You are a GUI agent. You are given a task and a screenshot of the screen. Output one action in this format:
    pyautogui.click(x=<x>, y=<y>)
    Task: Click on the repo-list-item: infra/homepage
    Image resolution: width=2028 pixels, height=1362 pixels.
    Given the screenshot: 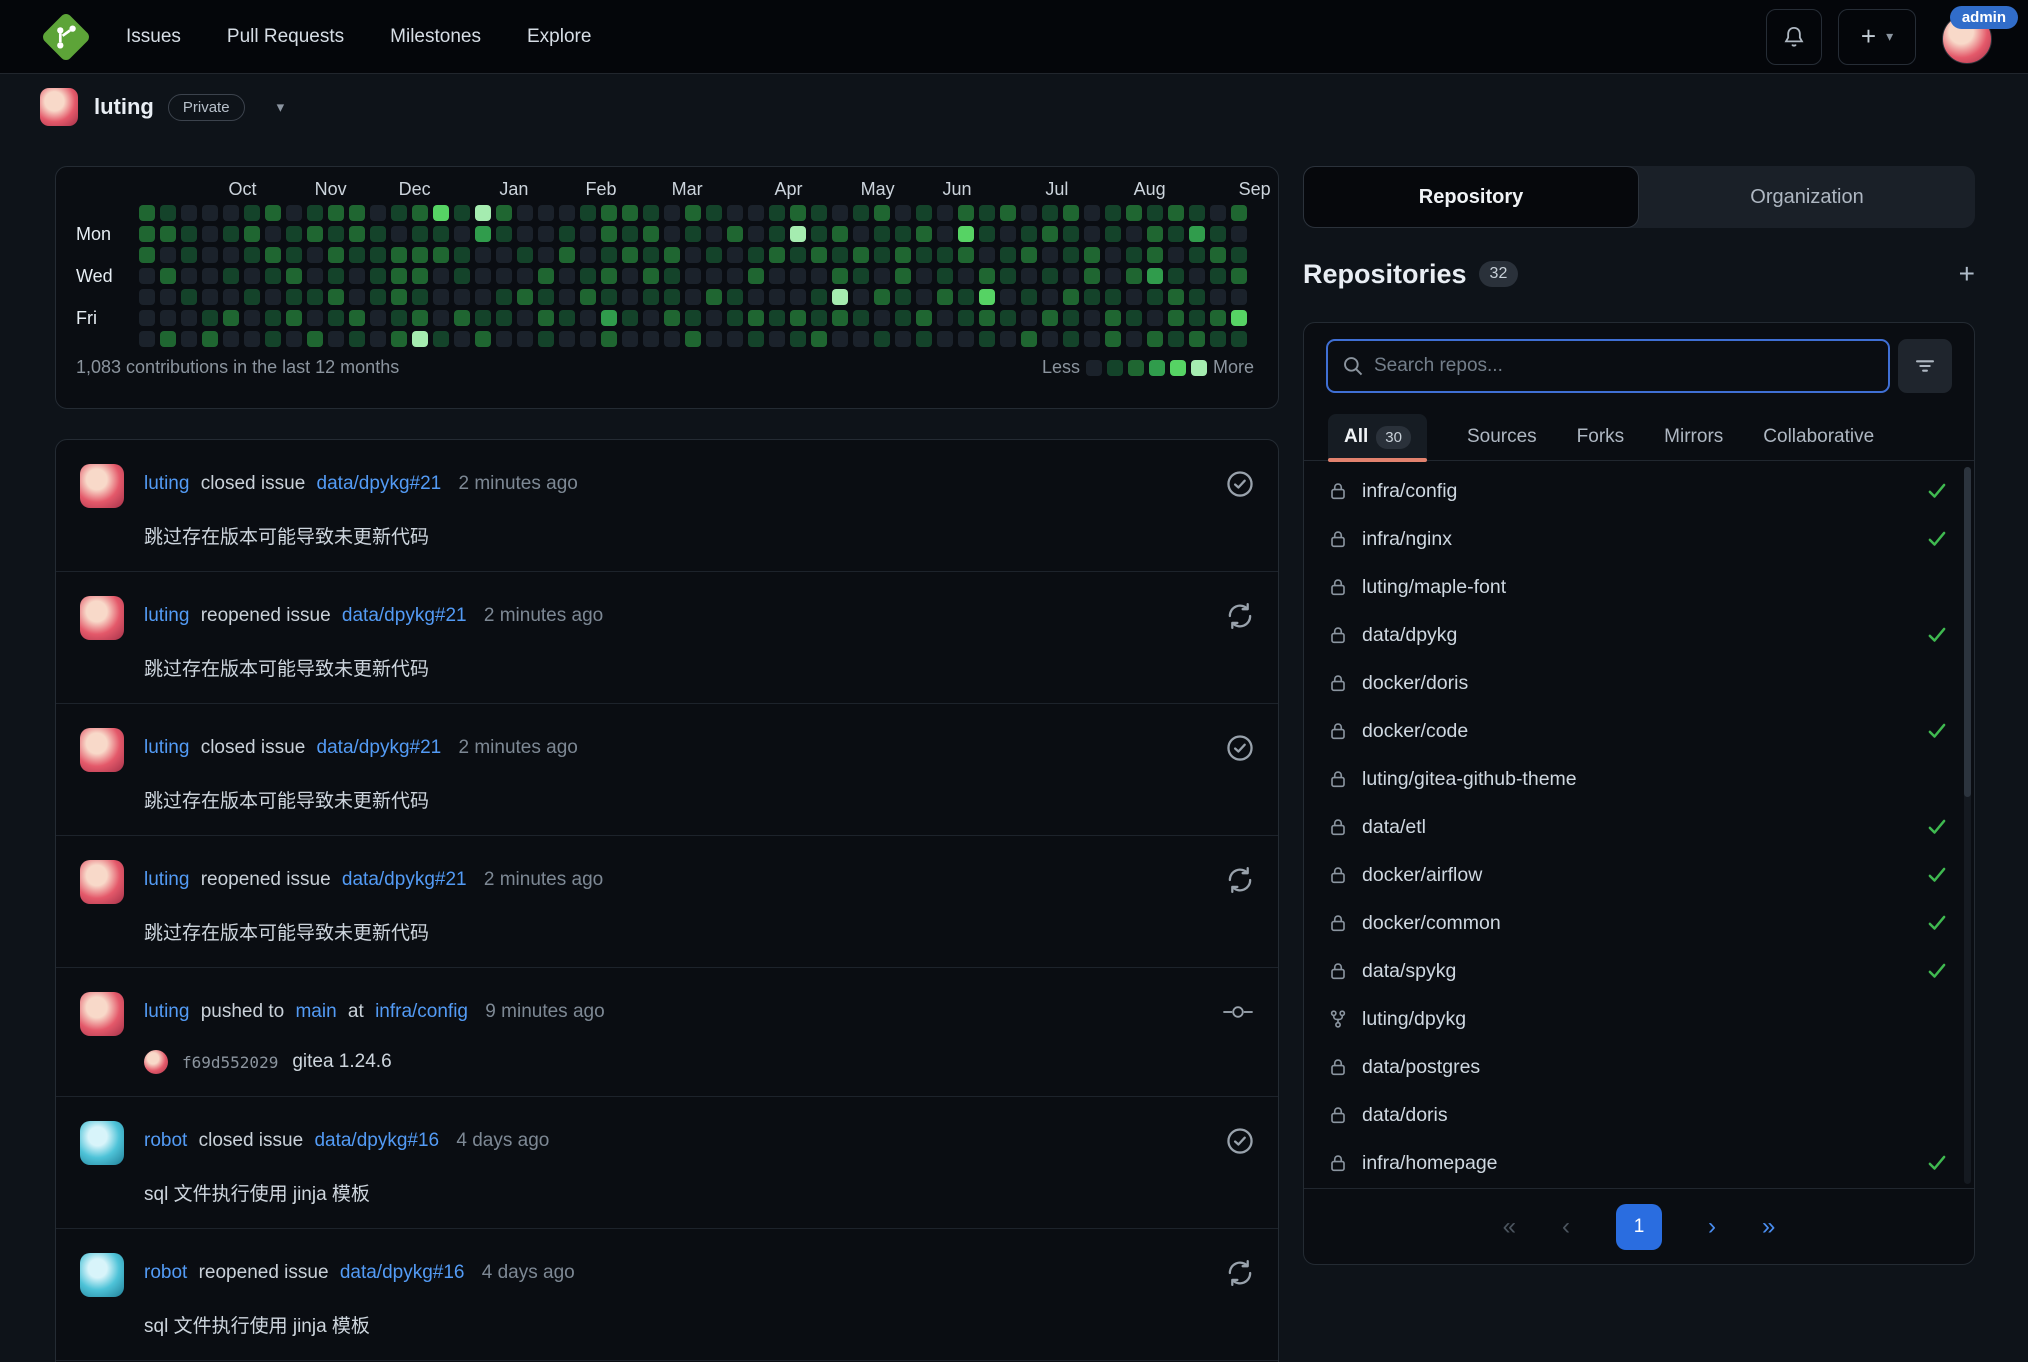 What is the action you would take?
    pyautogui.click(x=1639, y=1163)
    